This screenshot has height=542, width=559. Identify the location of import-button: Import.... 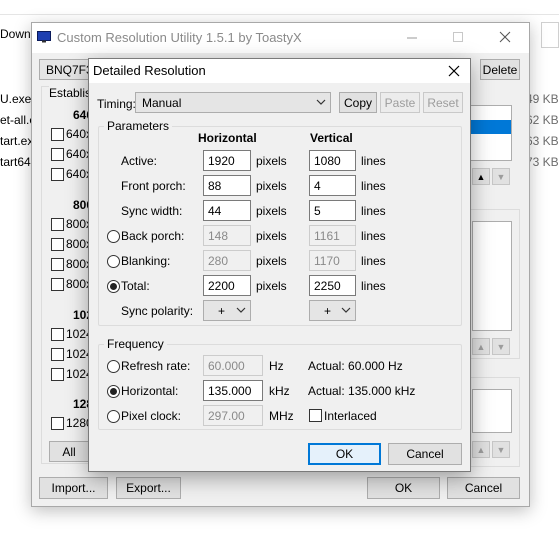
(73, 488).